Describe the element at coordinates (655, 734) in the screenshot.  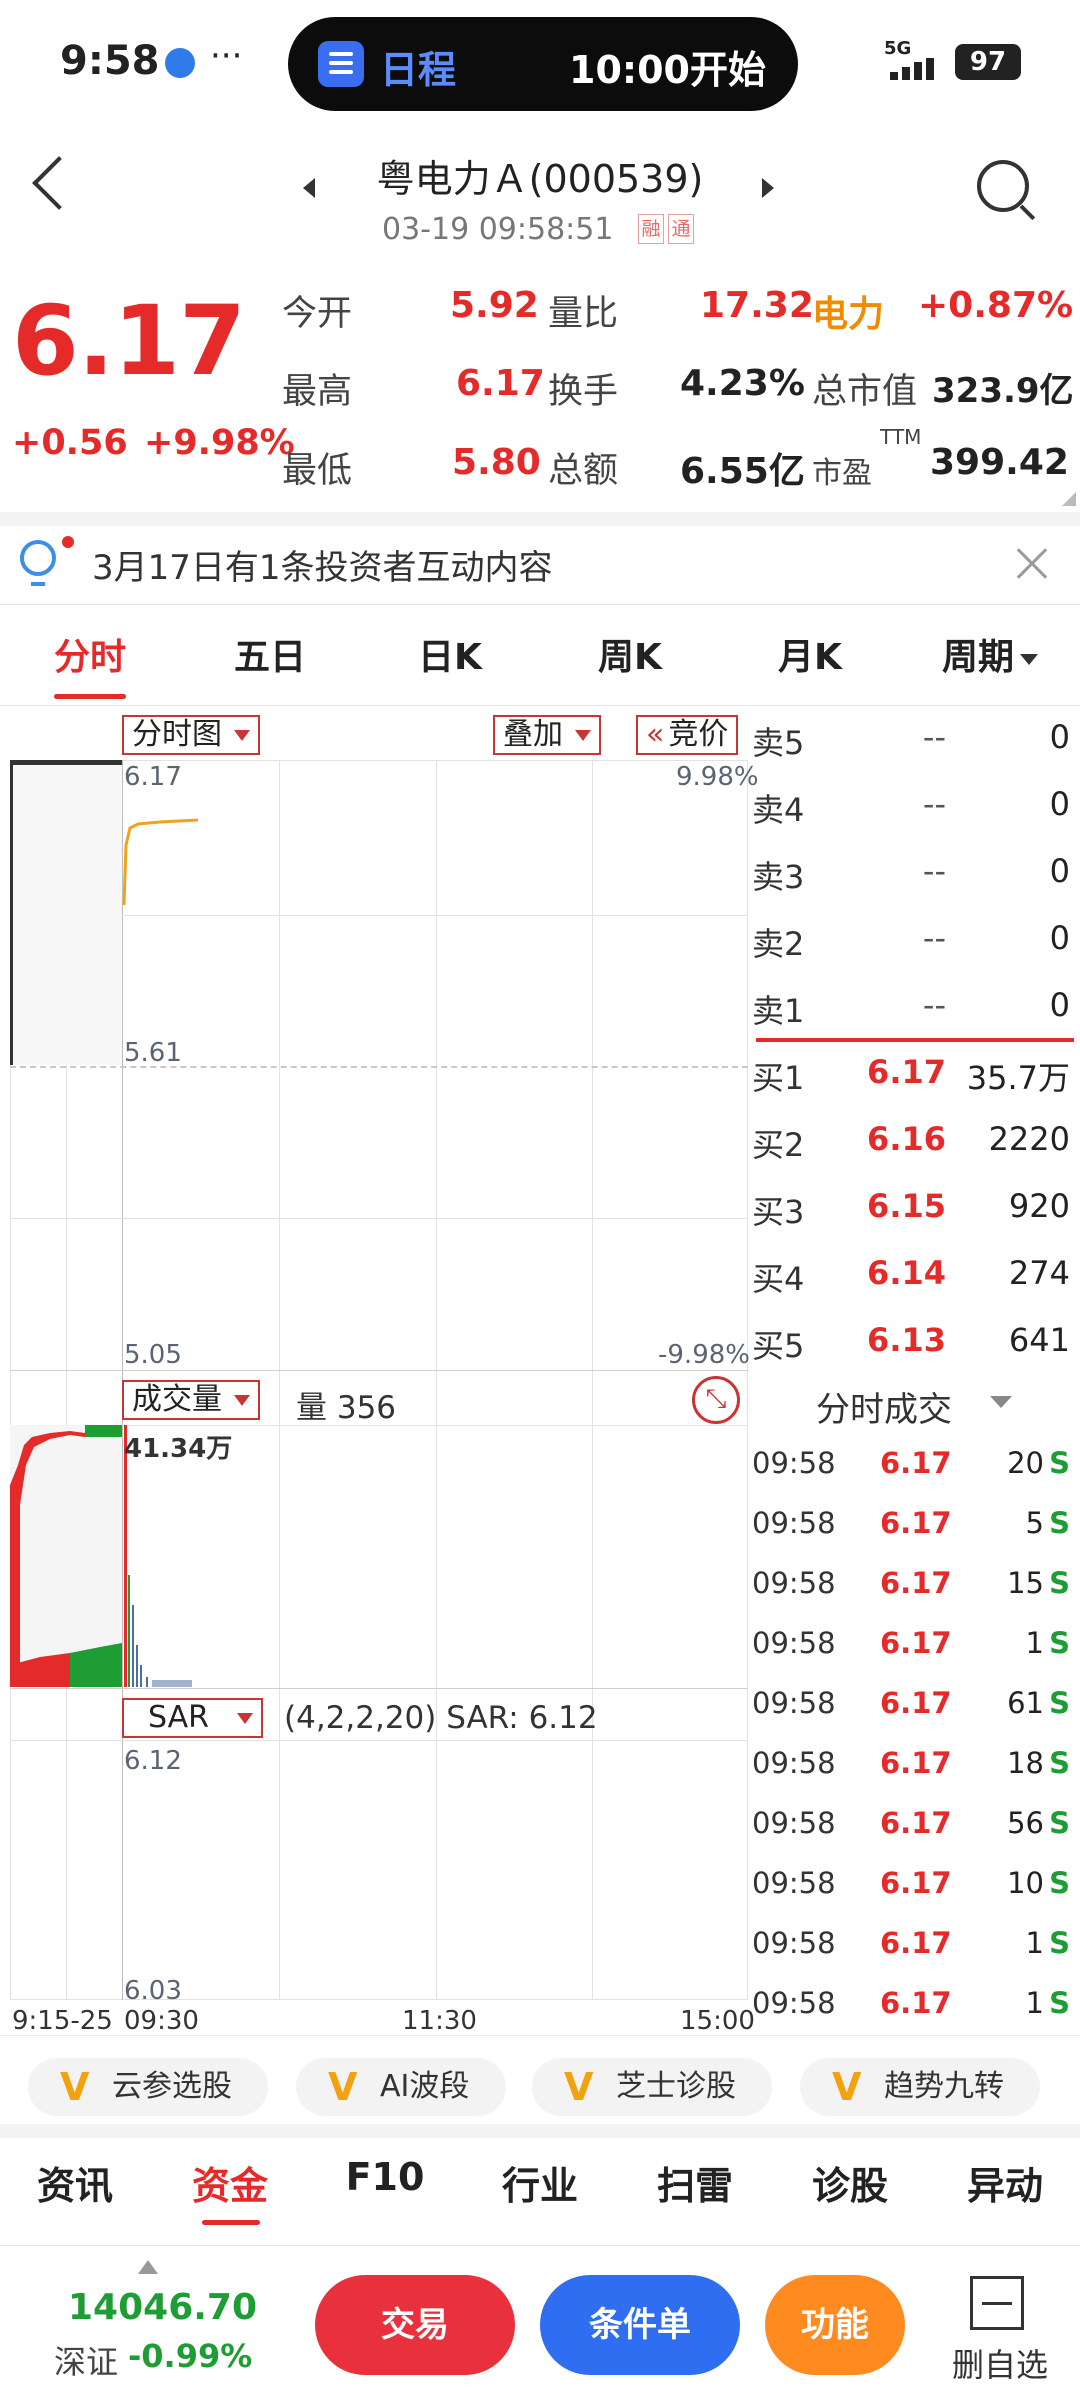
I see `double-left-icon: «` at that location.